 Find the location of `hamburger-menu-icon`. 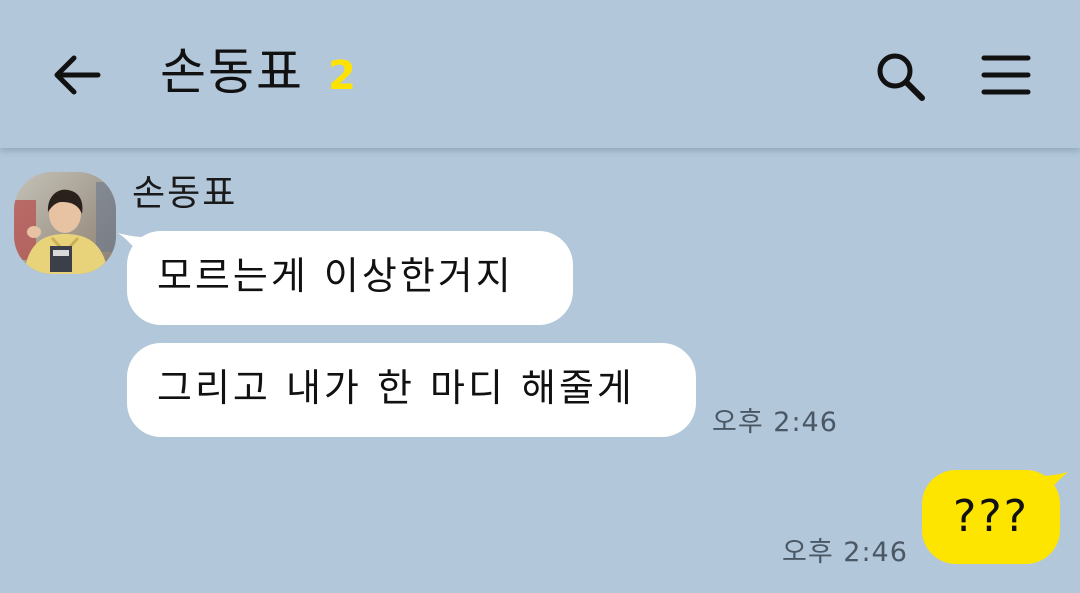

hamburger-menu-icon is located at coordinates (1006, 75).